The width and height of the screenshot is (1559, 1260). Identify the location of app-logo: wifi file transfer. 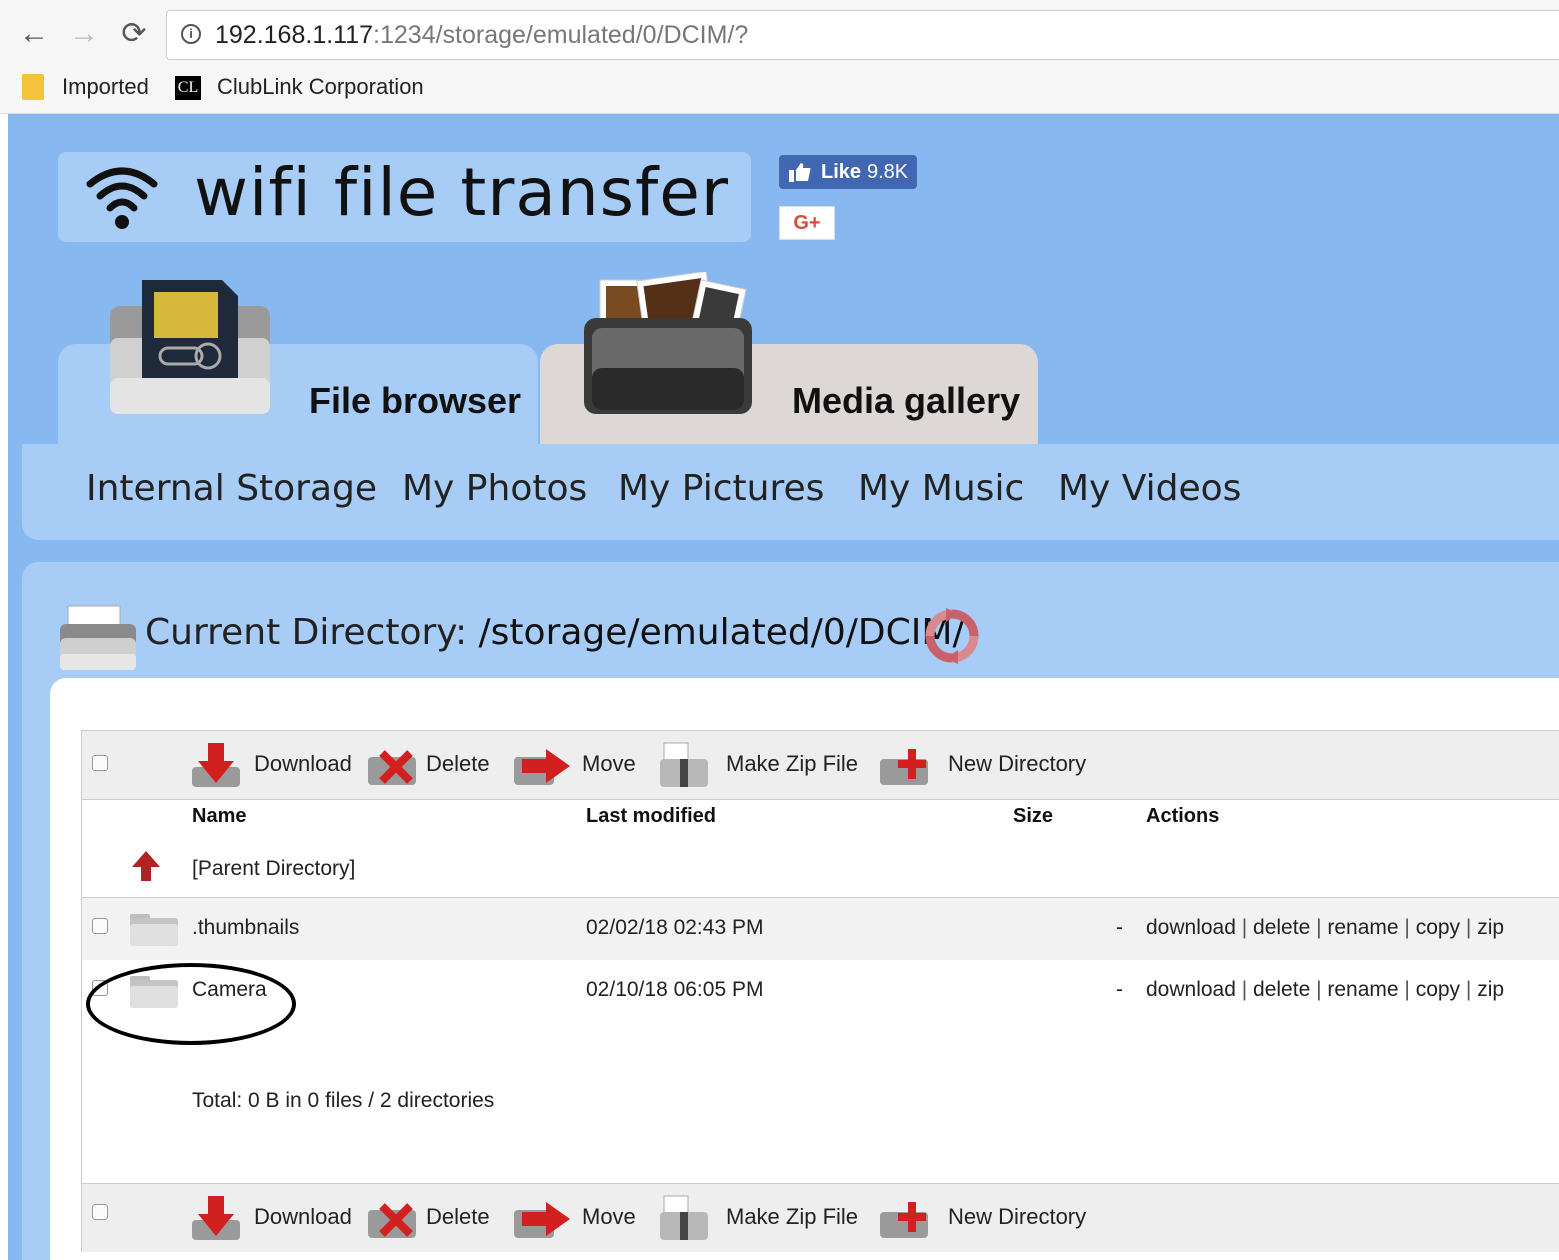
(404, 197).